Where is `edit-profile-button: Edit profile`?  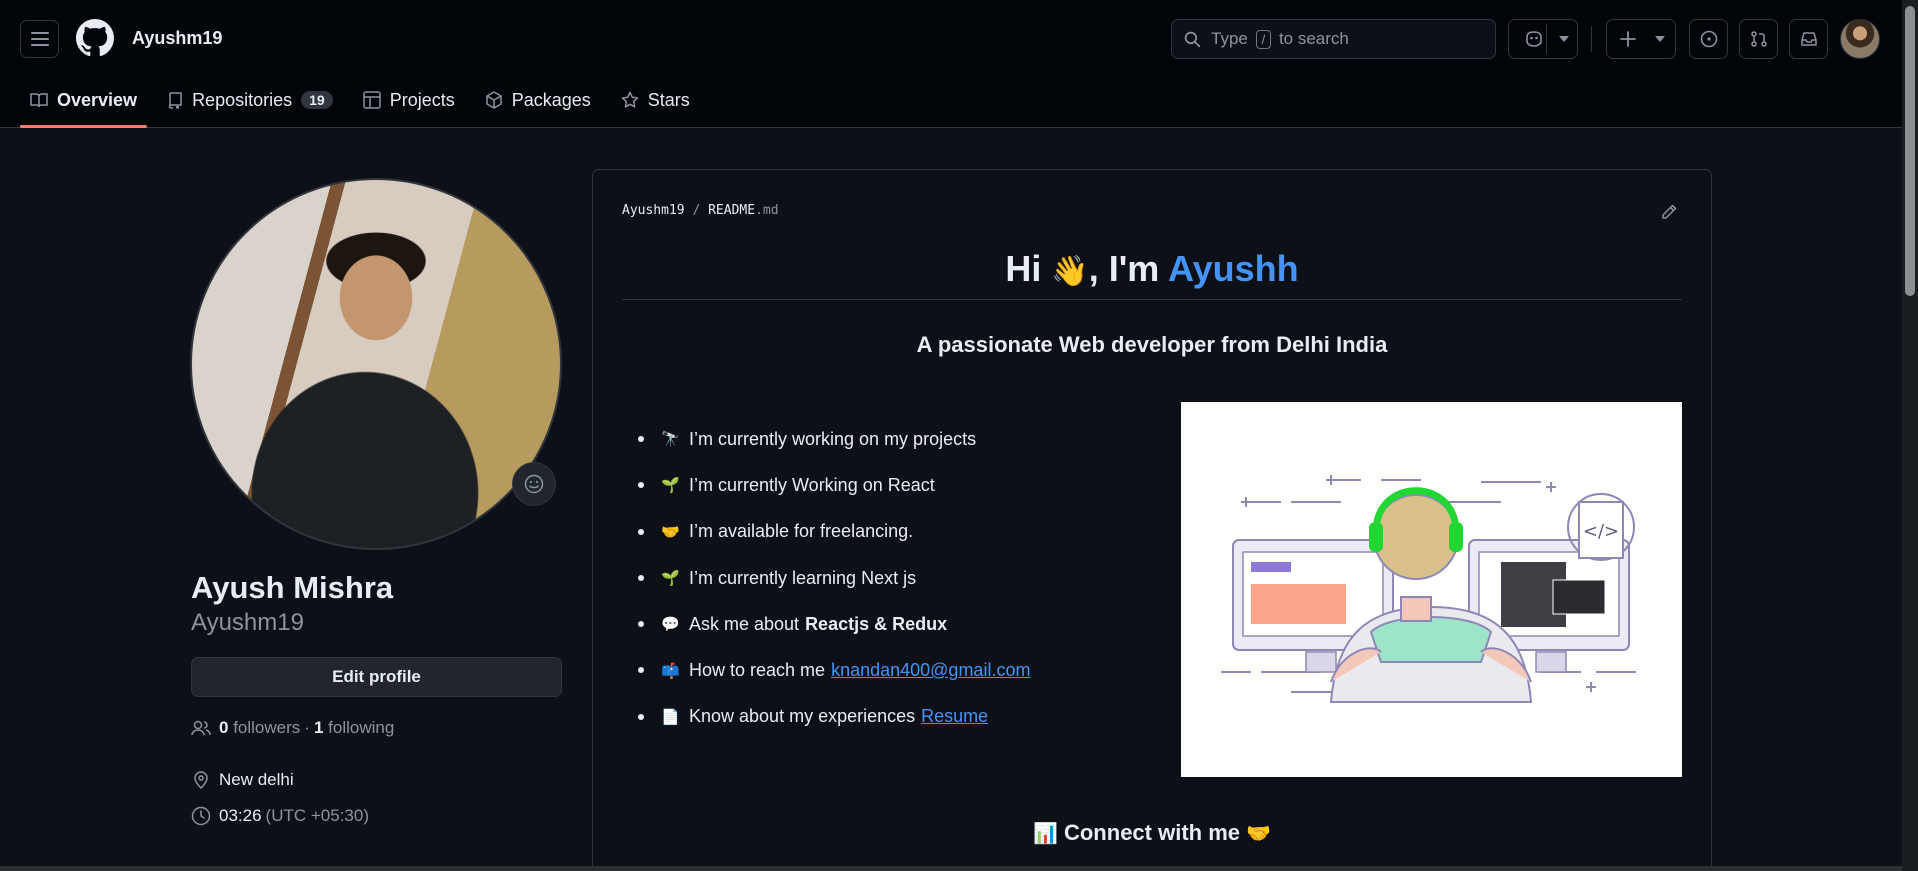 edit-profile-button: Edit profile is located at coordinates (376, 677).